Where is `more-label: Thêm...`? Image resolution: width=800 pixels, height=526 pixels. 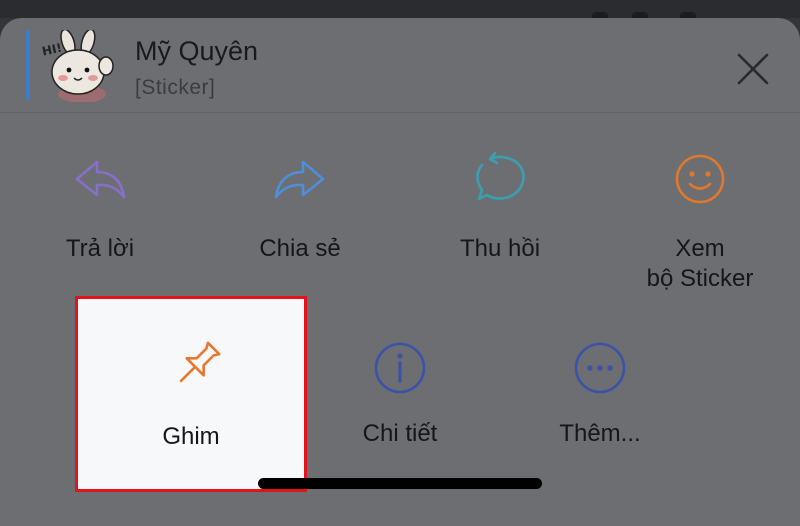 more-label: Thêm... is located at coordinates (600, 433).